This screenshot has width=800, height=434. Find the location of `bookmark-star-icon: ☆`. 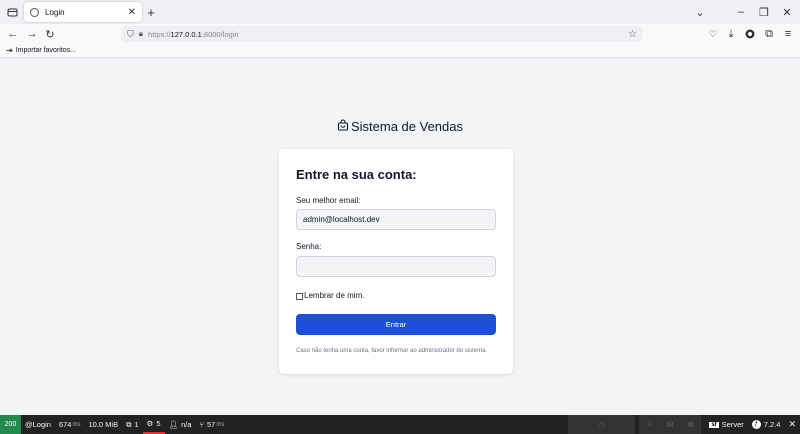

bookmark-star-icon: ☆ is located at coordinates (632, 34).